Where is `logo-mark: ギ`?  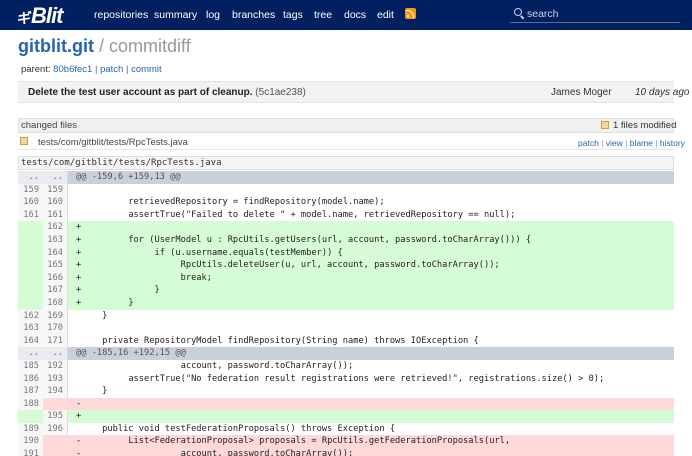 logo-mark: ギ is located at coordinates (24, 19).